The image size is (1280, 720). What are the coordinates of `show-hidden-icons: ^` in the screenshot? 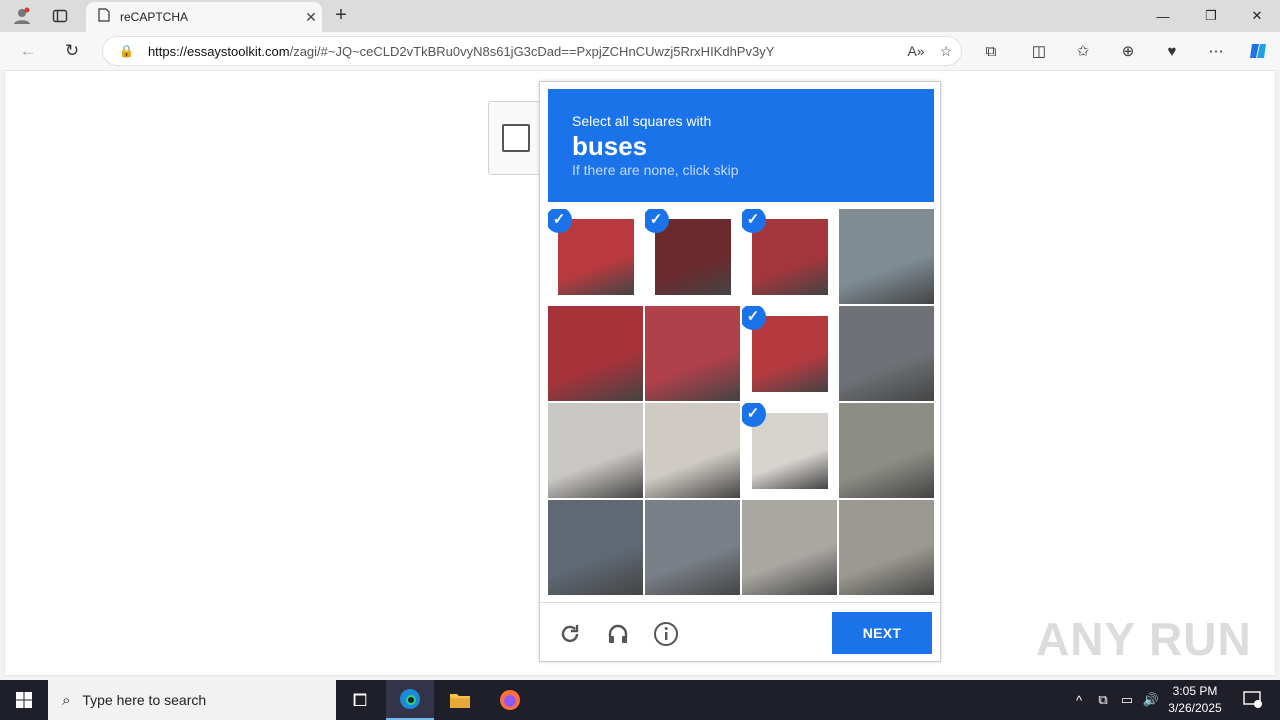 It's located at (1079, 700).